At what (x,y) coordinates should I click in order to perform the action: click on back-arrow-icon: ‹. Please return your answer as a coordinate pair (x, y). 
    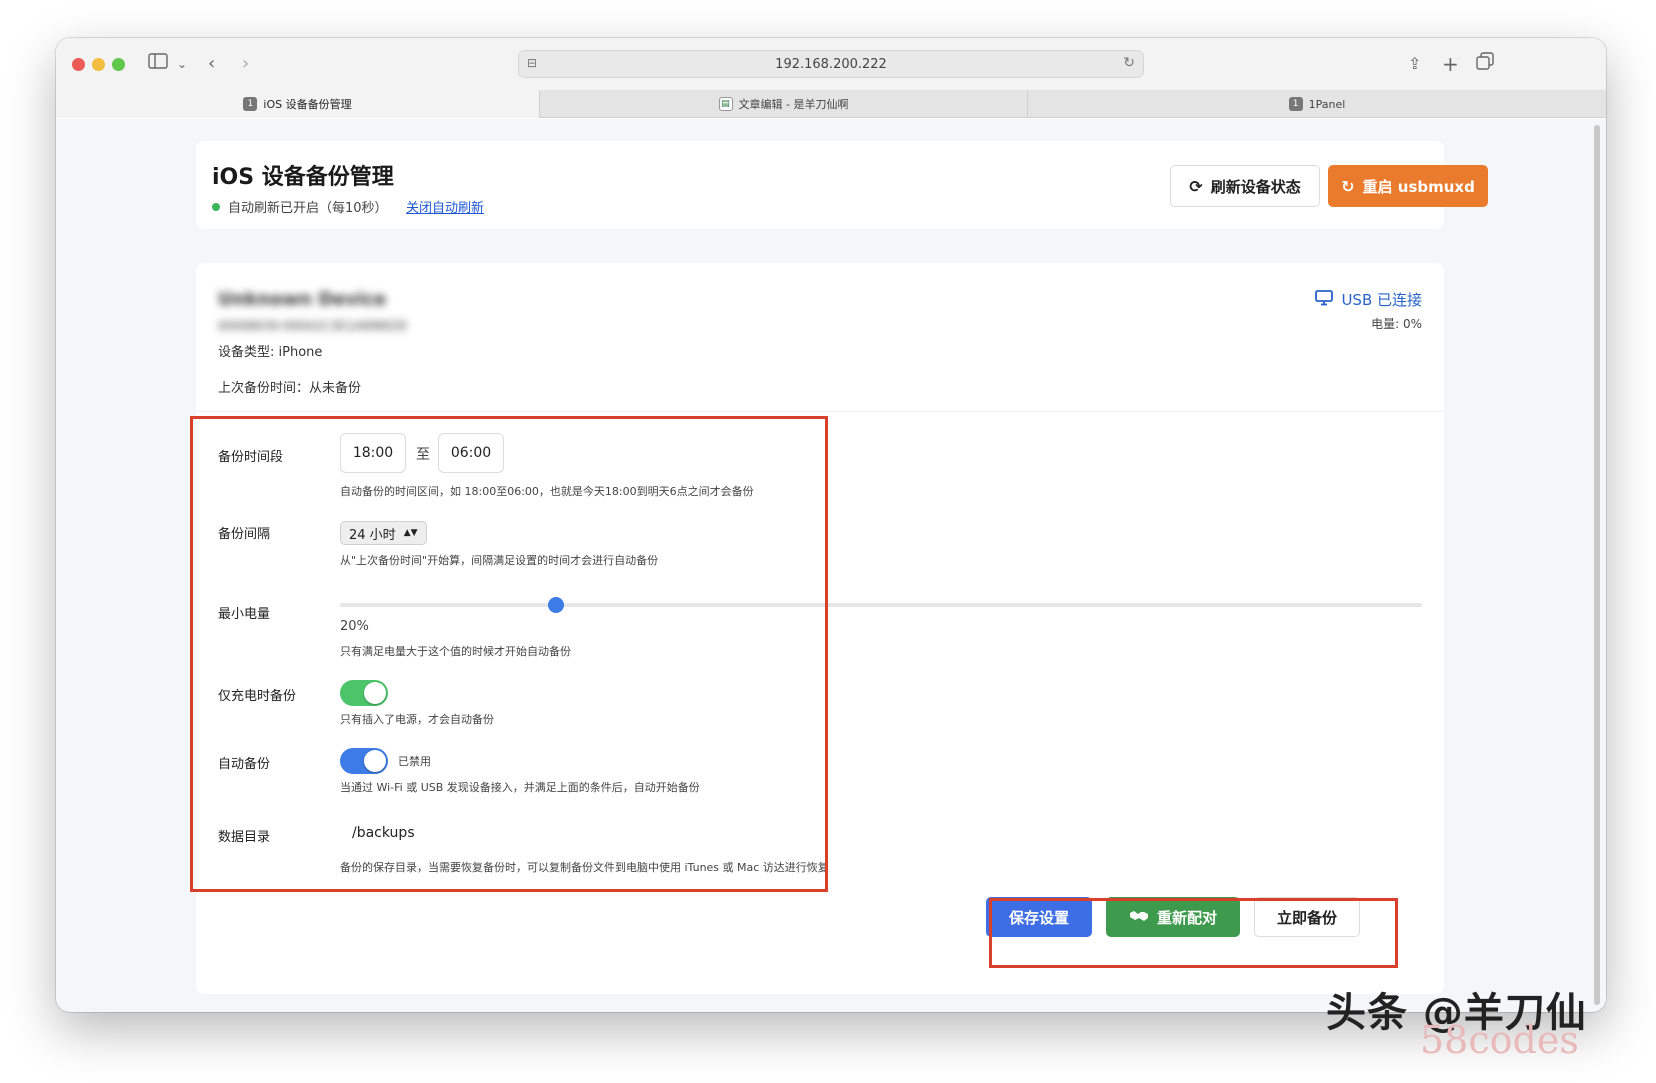
    Looking at the image, I should click on (211, 64).